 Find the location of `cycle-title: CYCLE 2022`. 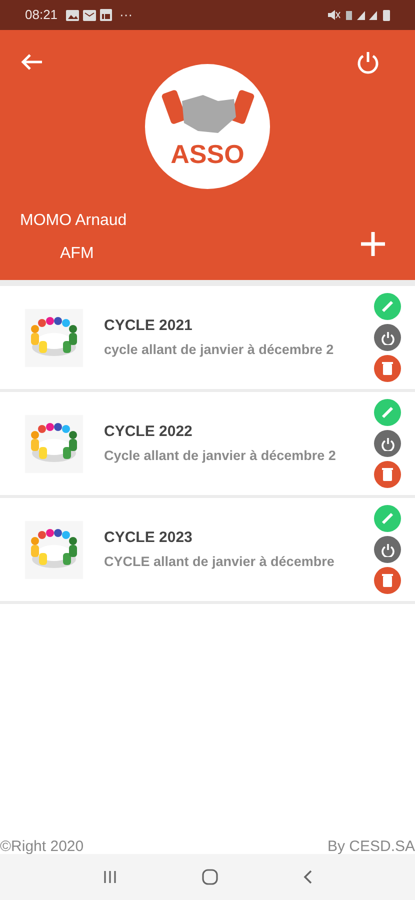

cycle-title: CYCLE 2022 is located at coordinates (149, 432).